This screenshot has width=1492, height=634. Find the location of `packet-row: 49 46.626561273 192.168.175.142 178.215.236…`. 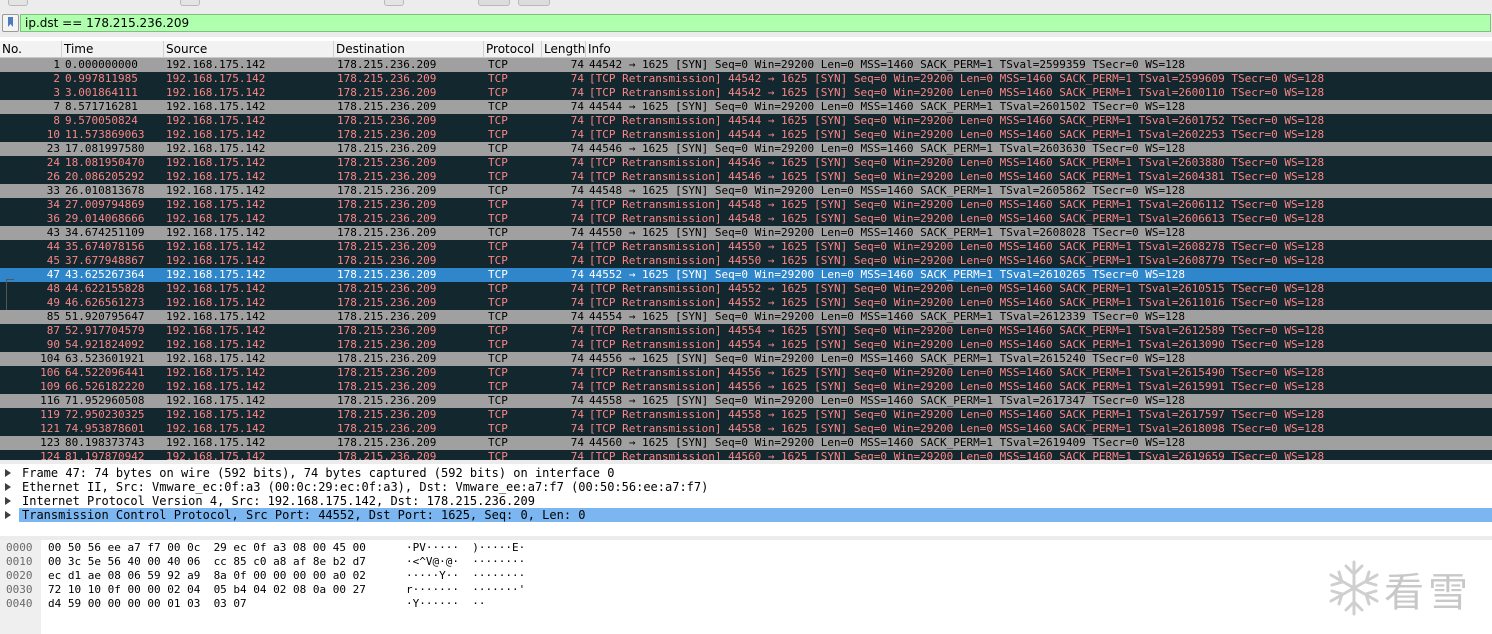

packet-row: 49 46.626561273 192.168.175.142 178.215.236… is located at coordinates (746, 303).